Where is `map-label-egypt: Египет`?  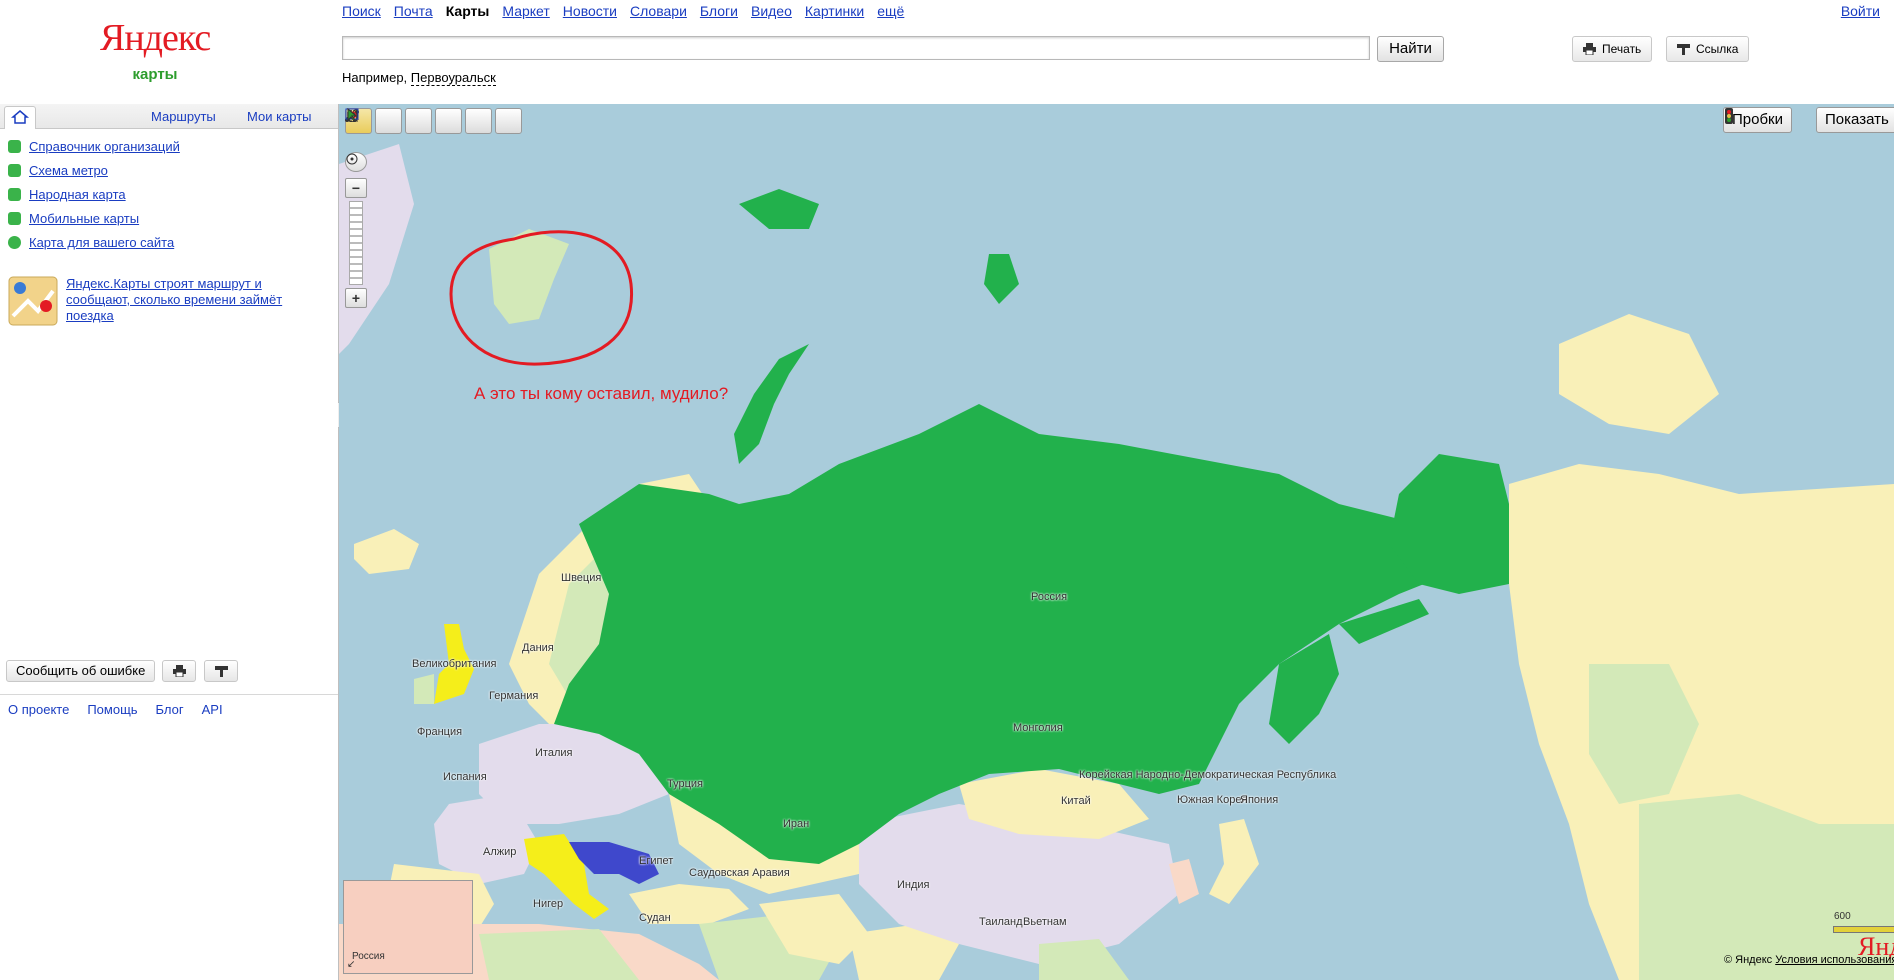
map-label-egypt: Египет is located at coordinates (656, 861).